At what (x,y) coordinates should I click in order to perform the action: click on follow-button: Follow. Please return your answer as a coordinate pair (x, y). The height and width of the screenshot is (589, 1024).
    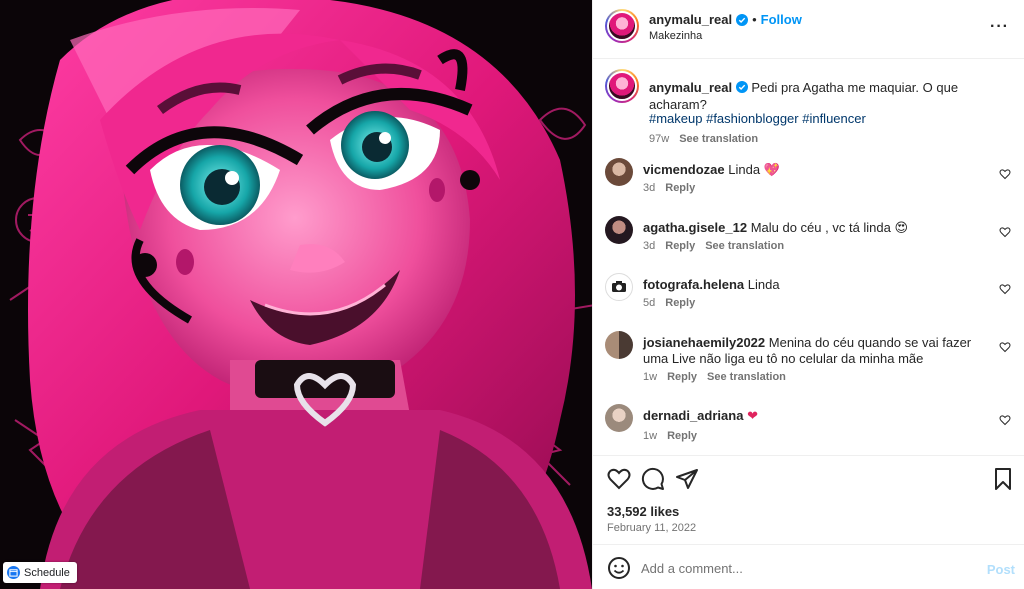
    Looking at the image, I should click on (781, 19).